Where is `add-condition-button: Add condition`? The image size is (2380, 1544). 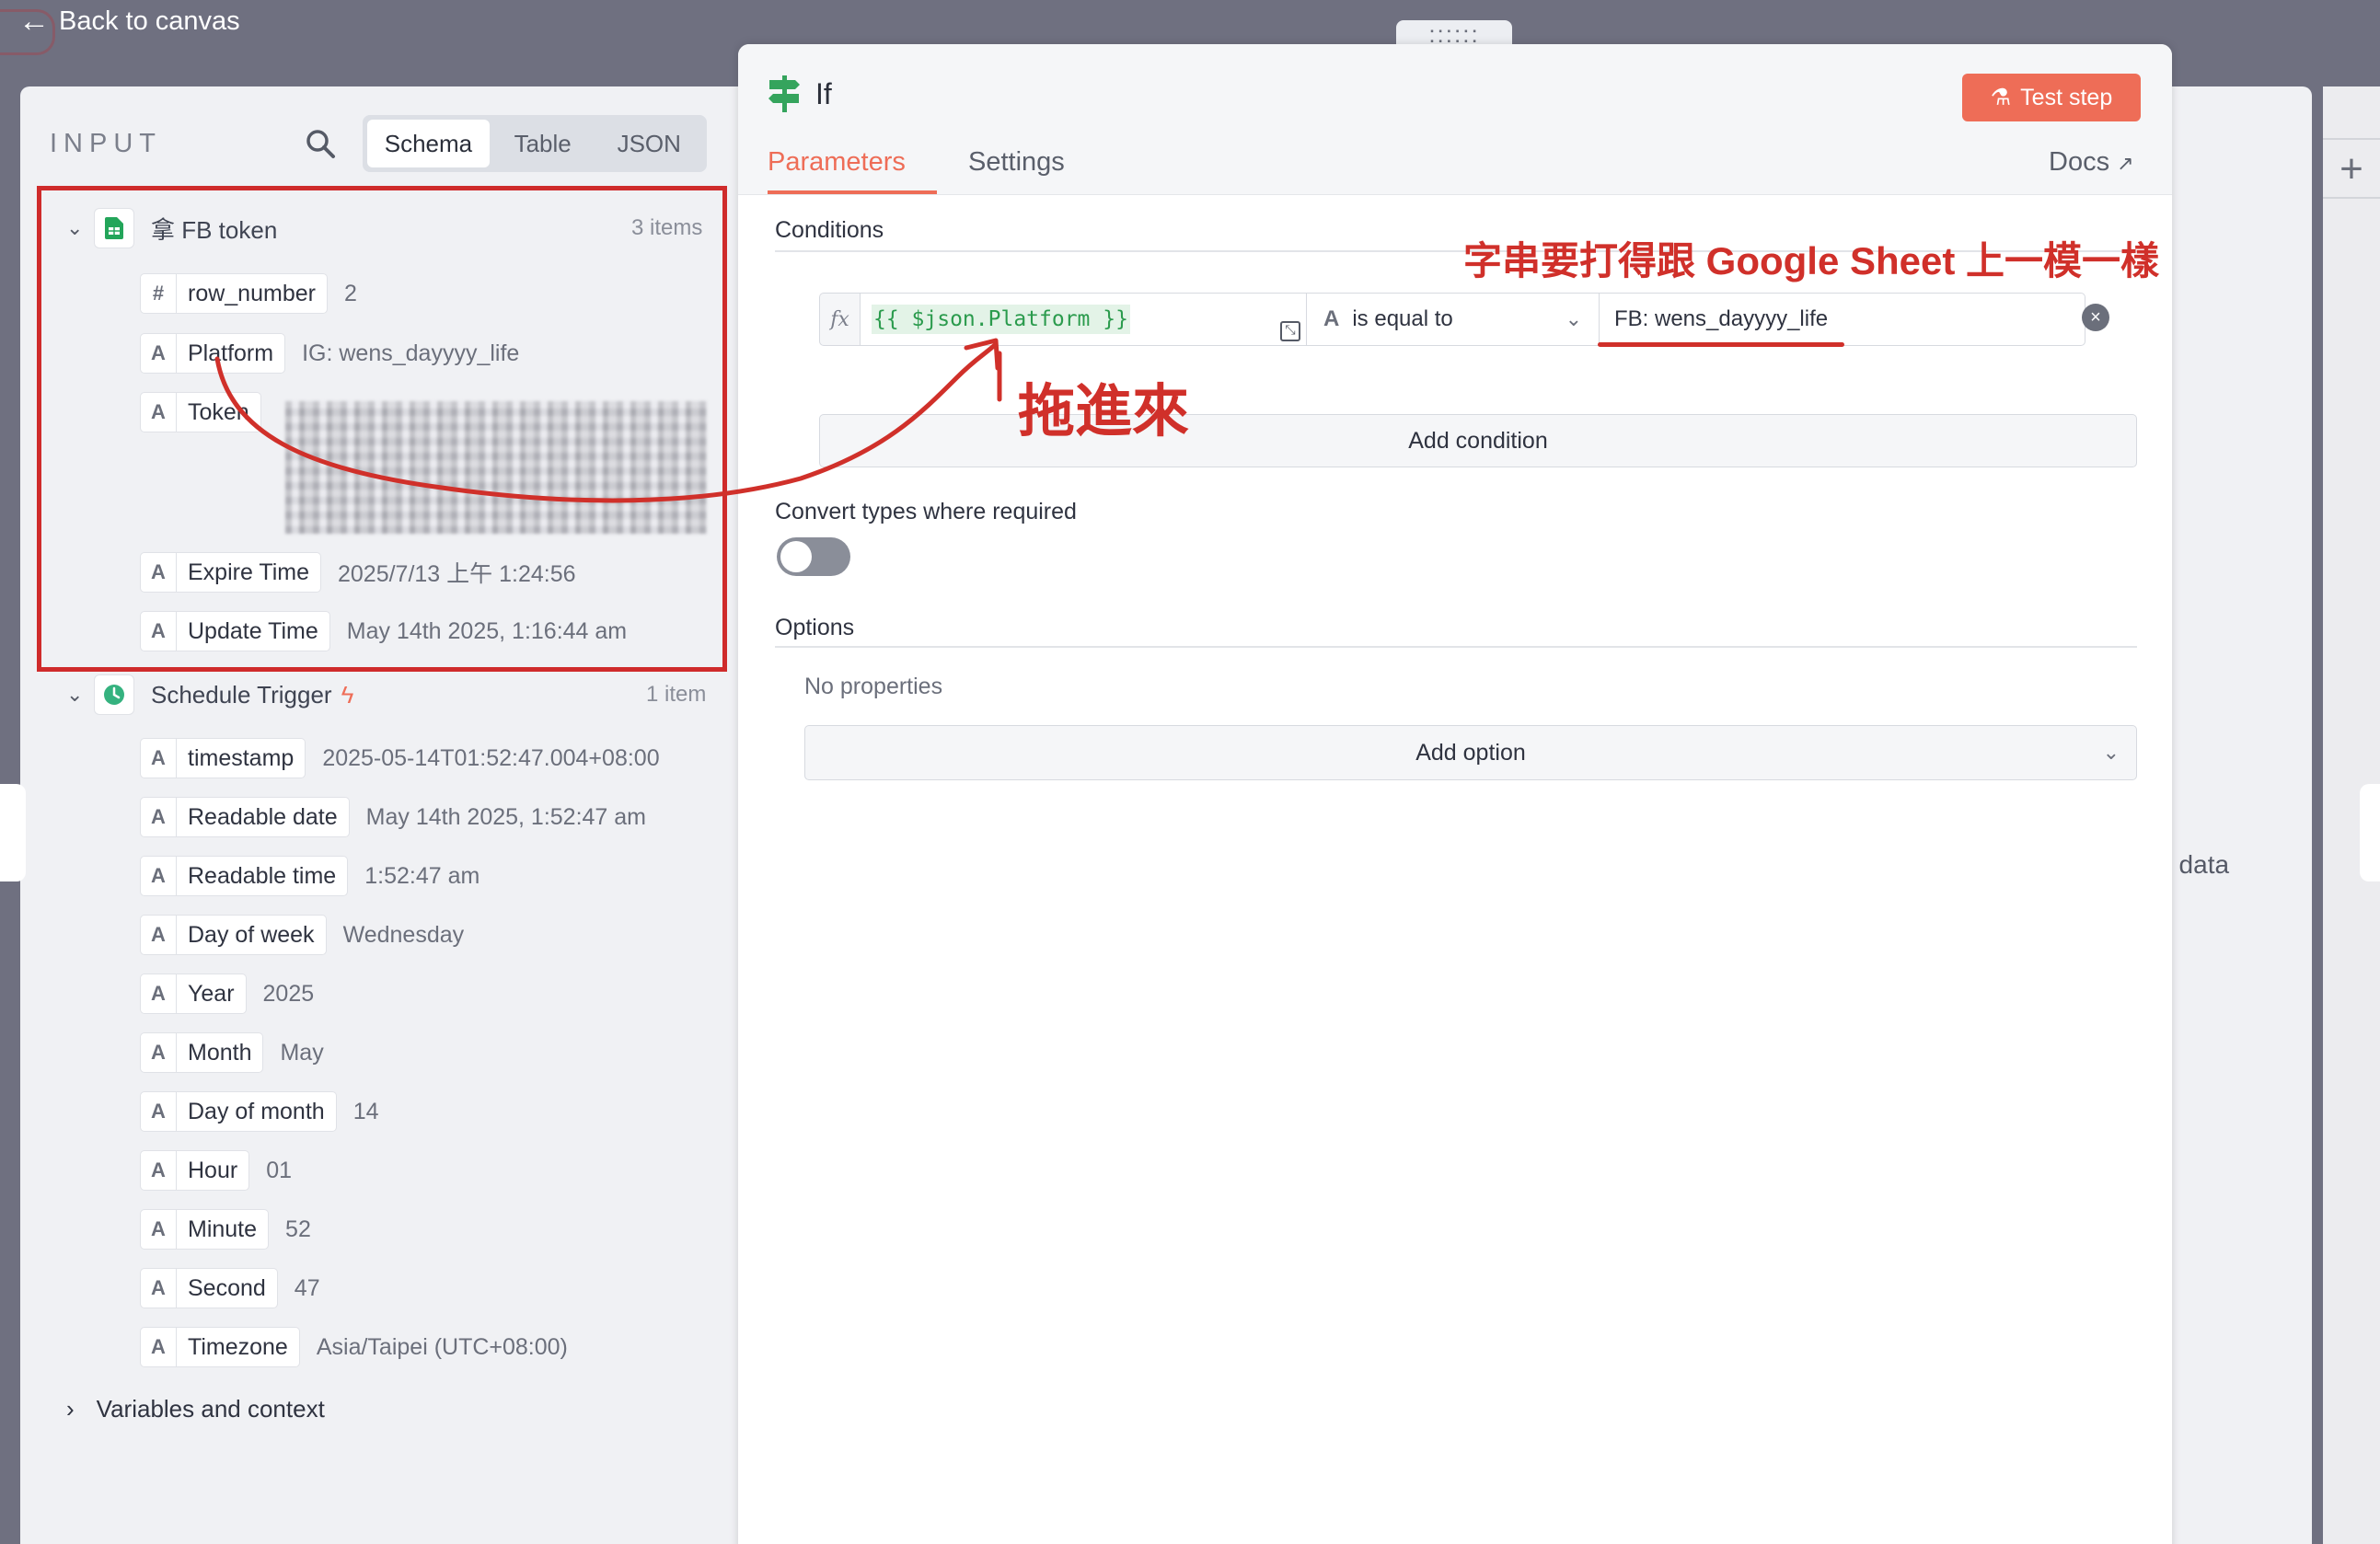 add-condition-button: Add condition is located at coordinates (1478, 440).